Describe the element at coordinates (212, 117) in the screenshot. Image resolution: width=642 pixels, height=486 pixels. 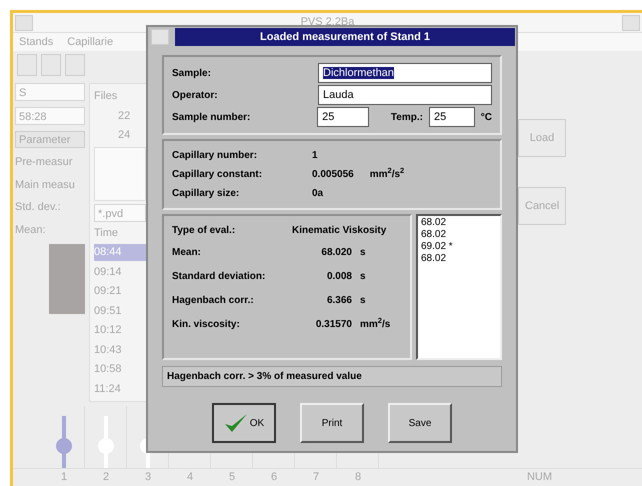
I see `field-label: Sample number:` at that location.